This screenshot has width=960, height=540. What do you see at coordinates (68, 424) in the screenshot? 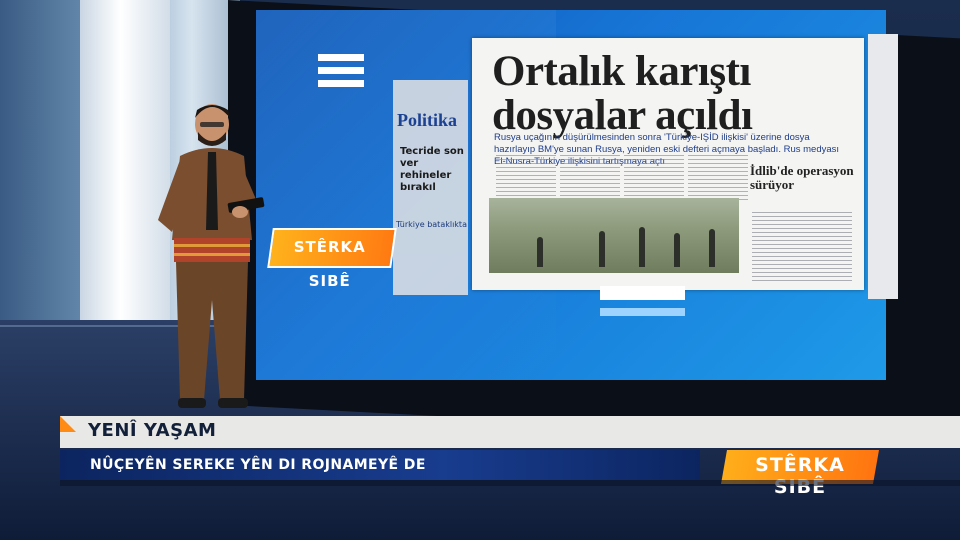
I see `lower-third-accent` at bounding box center [68, 424].